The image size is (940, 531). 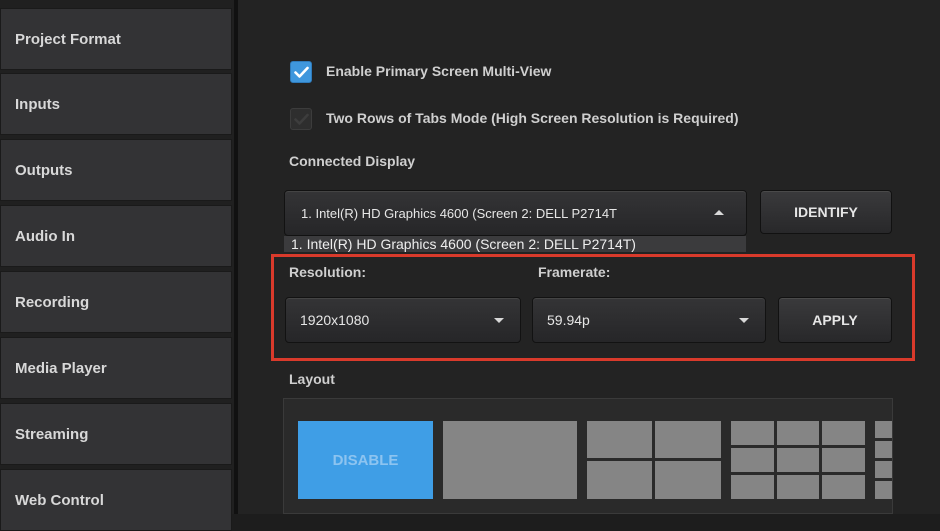 I want to click on sidebar-item-label: Project Format, so click(x=68, y=39).